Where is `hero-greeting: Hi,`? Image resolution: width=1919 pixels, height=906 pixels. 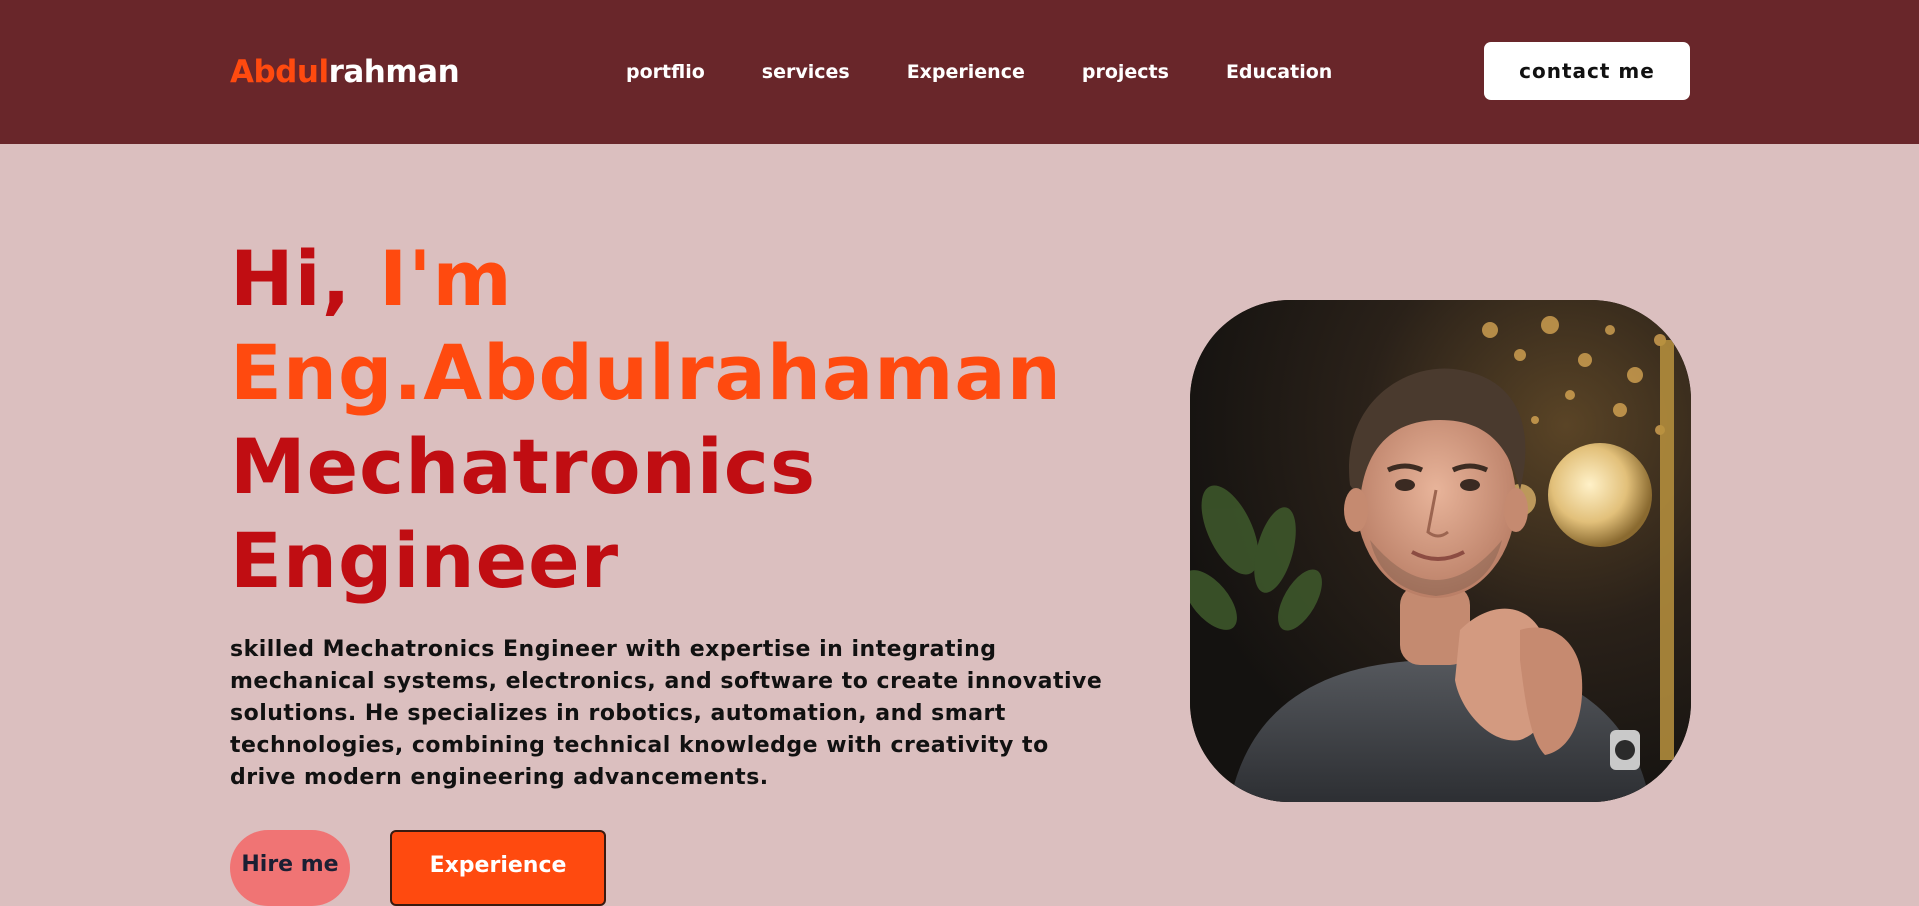
hero-greeting: Hi, is located at coordinates (304, 278).